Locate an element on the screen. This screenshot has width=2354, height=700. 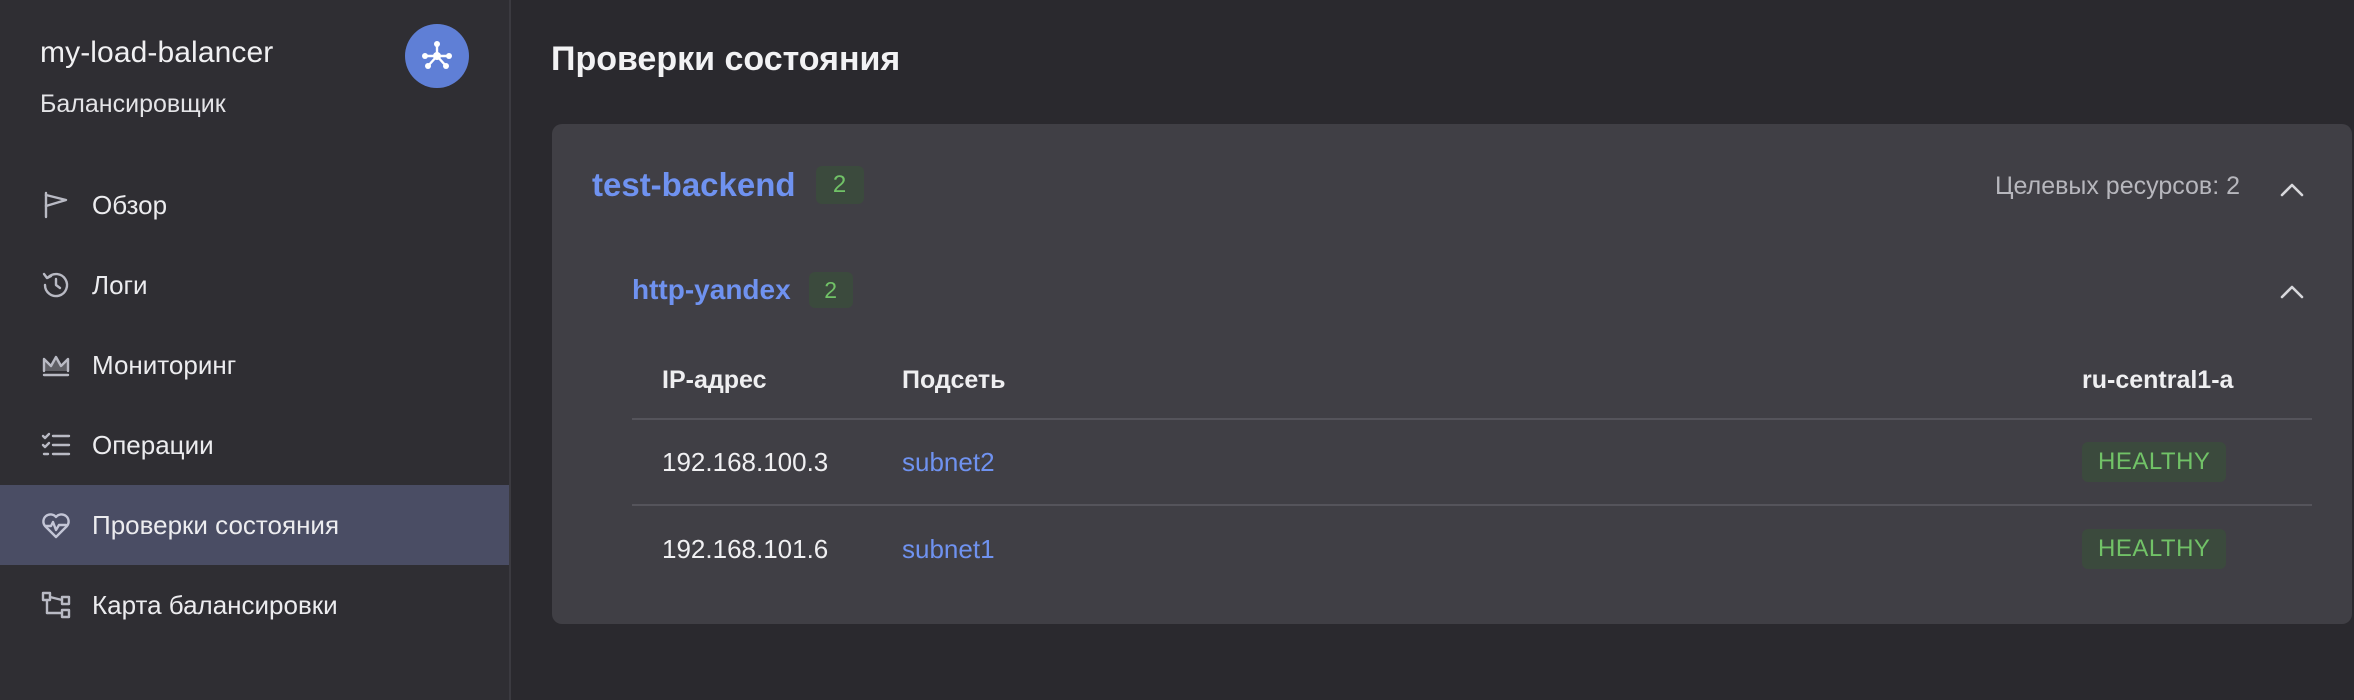
sidebar-item-balancing-map: Карта балансировки is located at coordinates (254, 605).